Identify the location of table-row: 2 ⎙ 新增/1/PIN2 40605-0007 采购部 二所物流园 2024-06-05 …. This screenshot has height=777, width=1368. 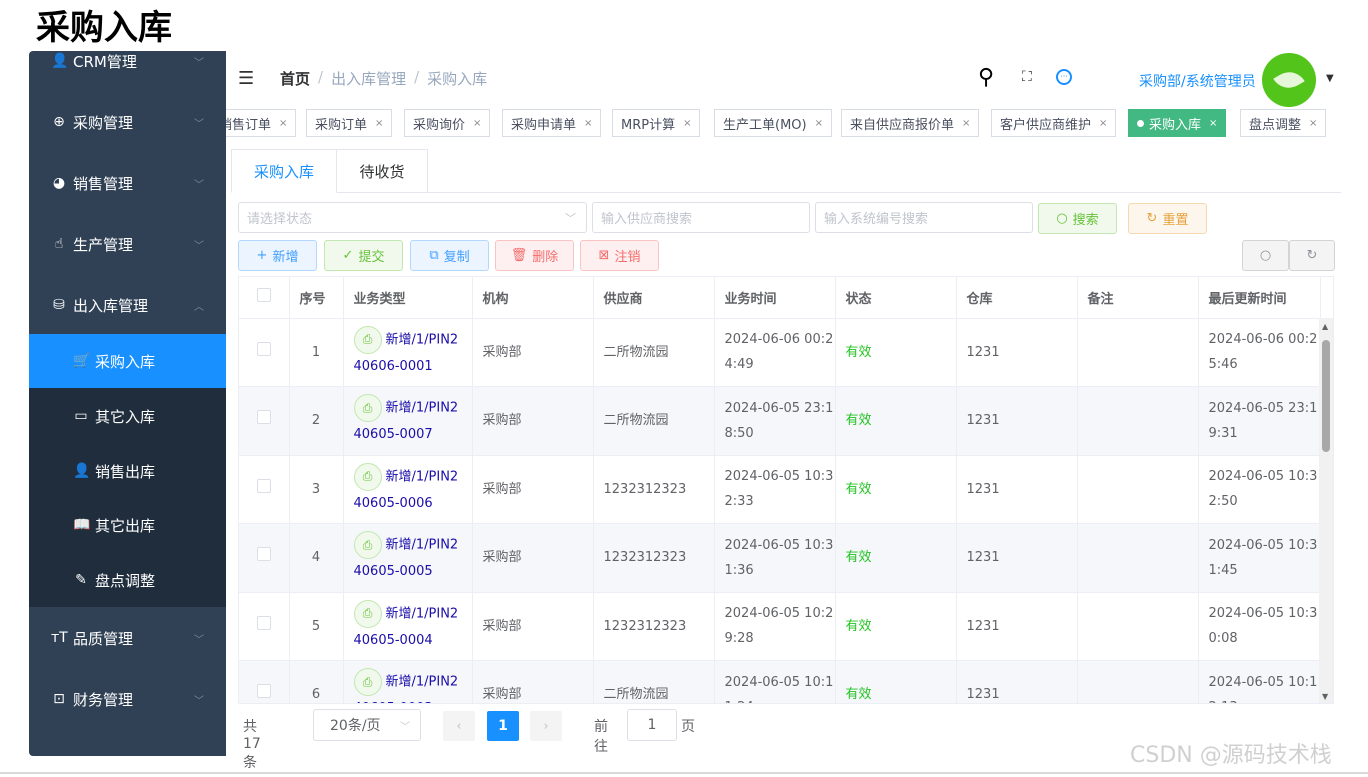
(780, 421).